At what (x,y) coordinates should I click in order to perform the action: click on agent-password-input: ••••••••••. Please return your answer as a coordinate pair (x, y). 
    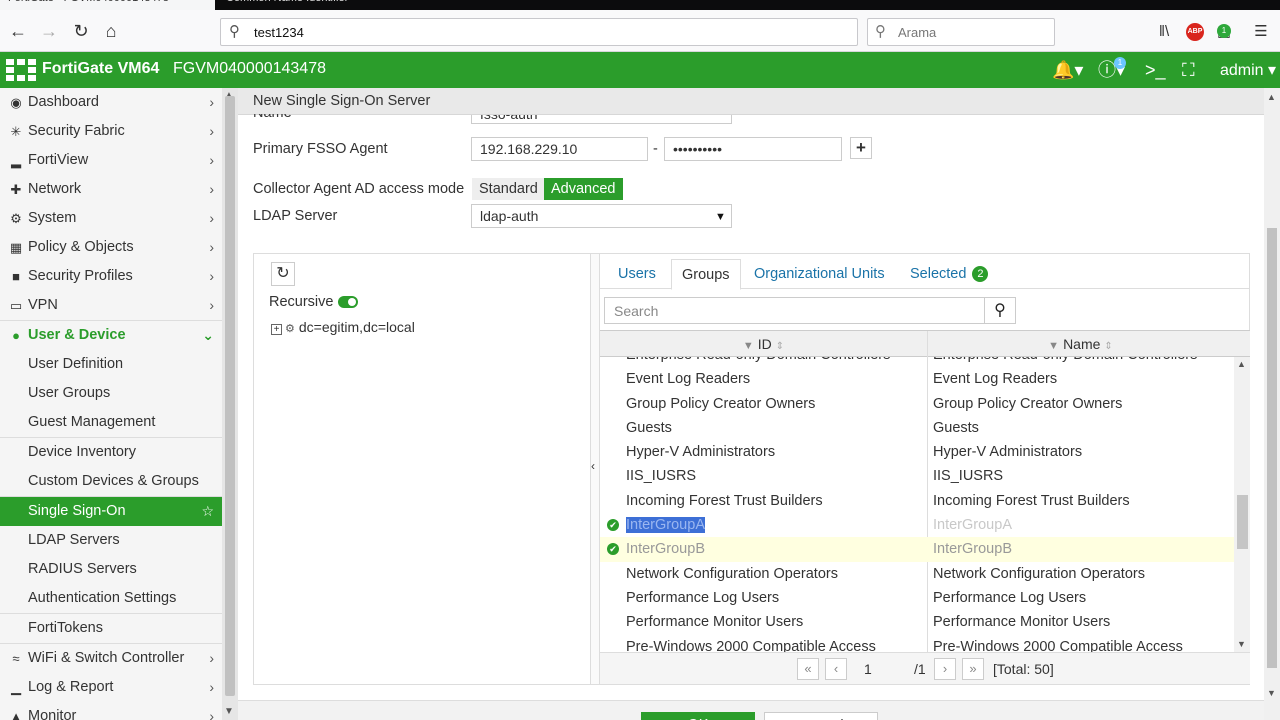
    Looking at the image, I should click on (753, 149).